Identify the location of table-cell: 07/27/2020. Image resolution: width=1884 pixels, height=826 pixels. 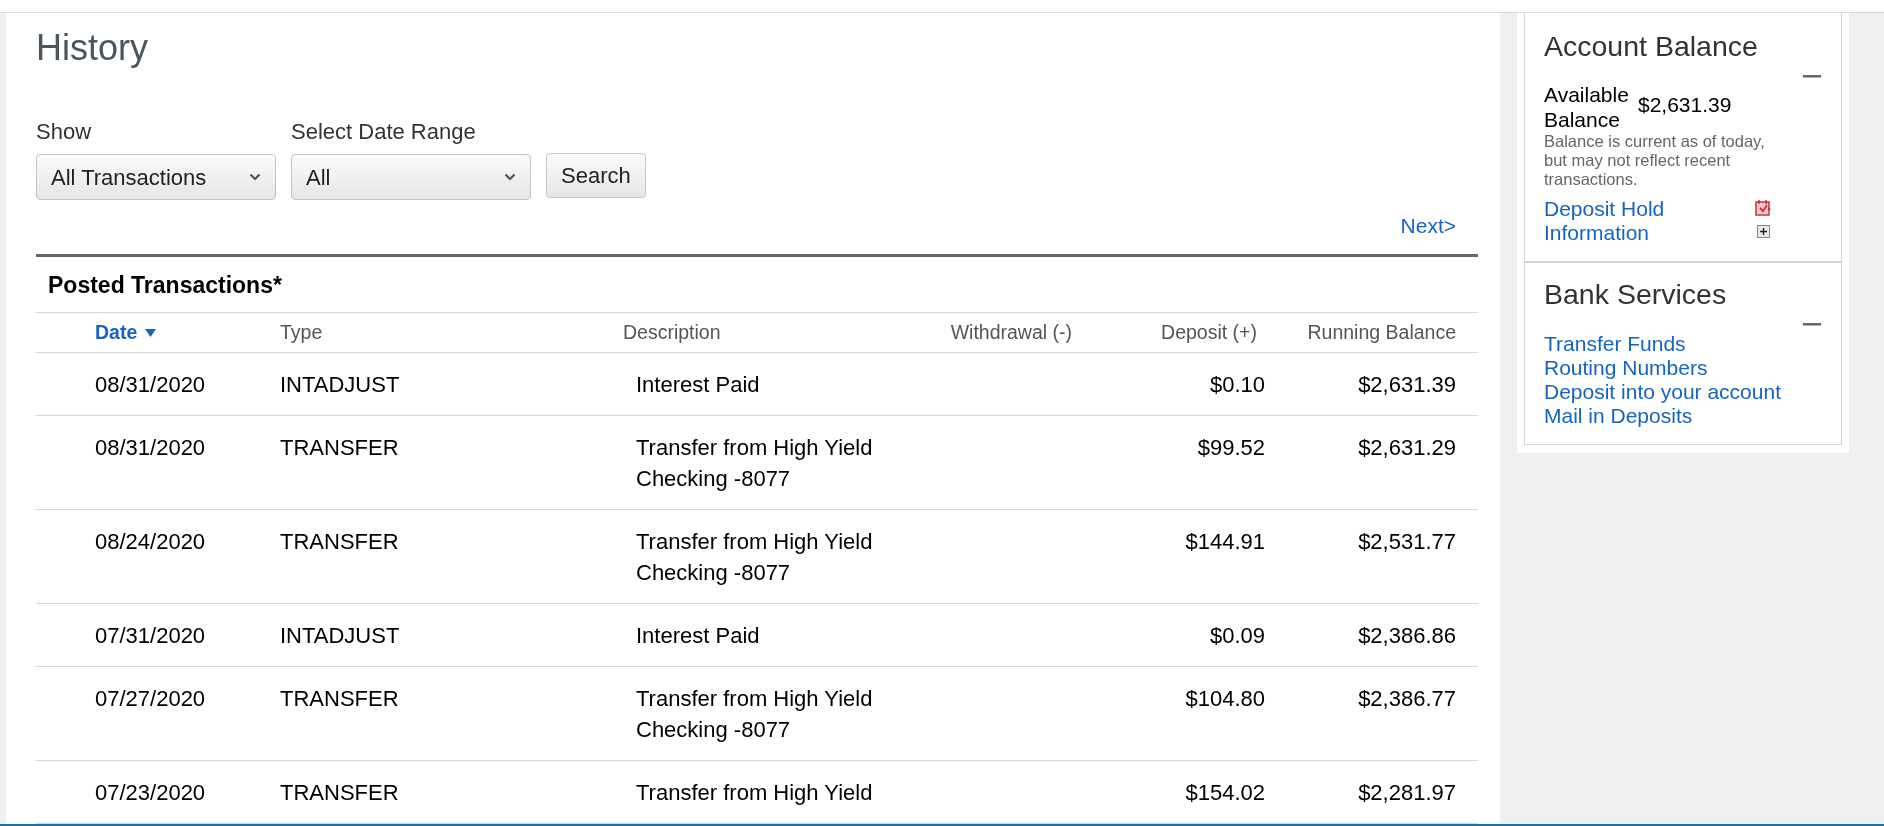
(150, 698).